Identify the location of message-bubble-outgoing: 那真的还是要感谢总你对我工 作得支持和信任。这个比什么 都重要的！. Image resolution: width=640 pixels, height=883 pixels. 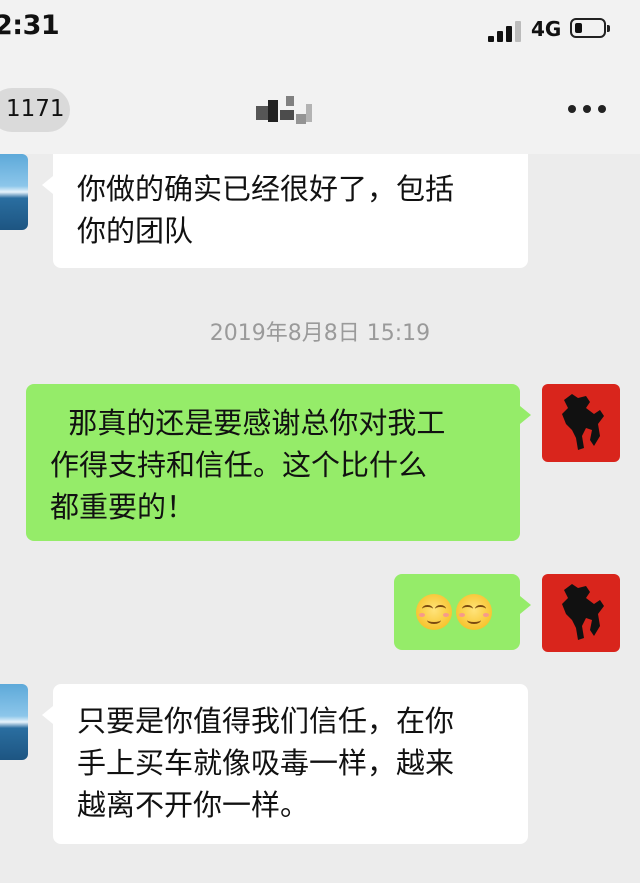
(278, 462).